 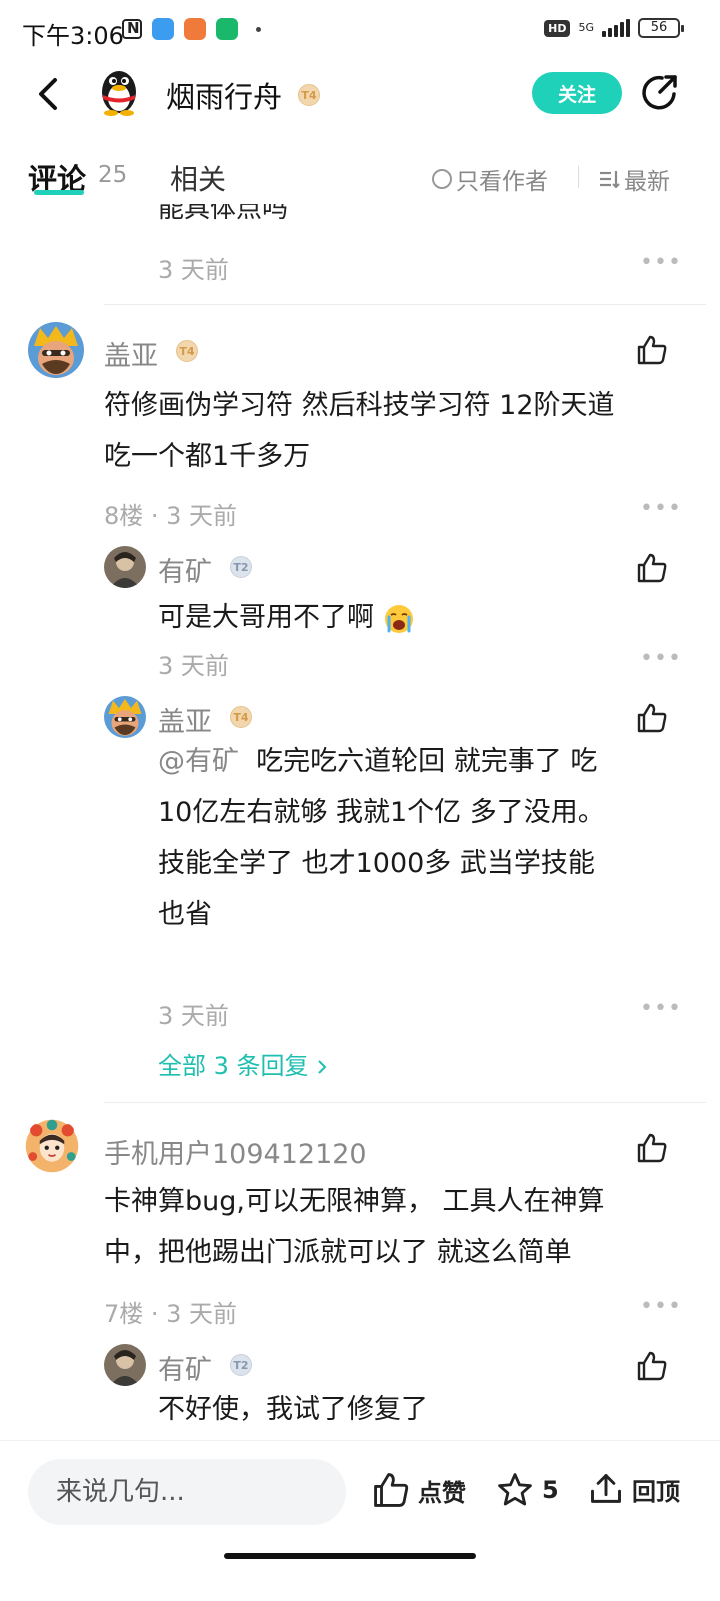 What do you see at coordinates (73, 36) in the screenshot?
I see `status-time: 下午3:06` at bounding box center [73, 36].